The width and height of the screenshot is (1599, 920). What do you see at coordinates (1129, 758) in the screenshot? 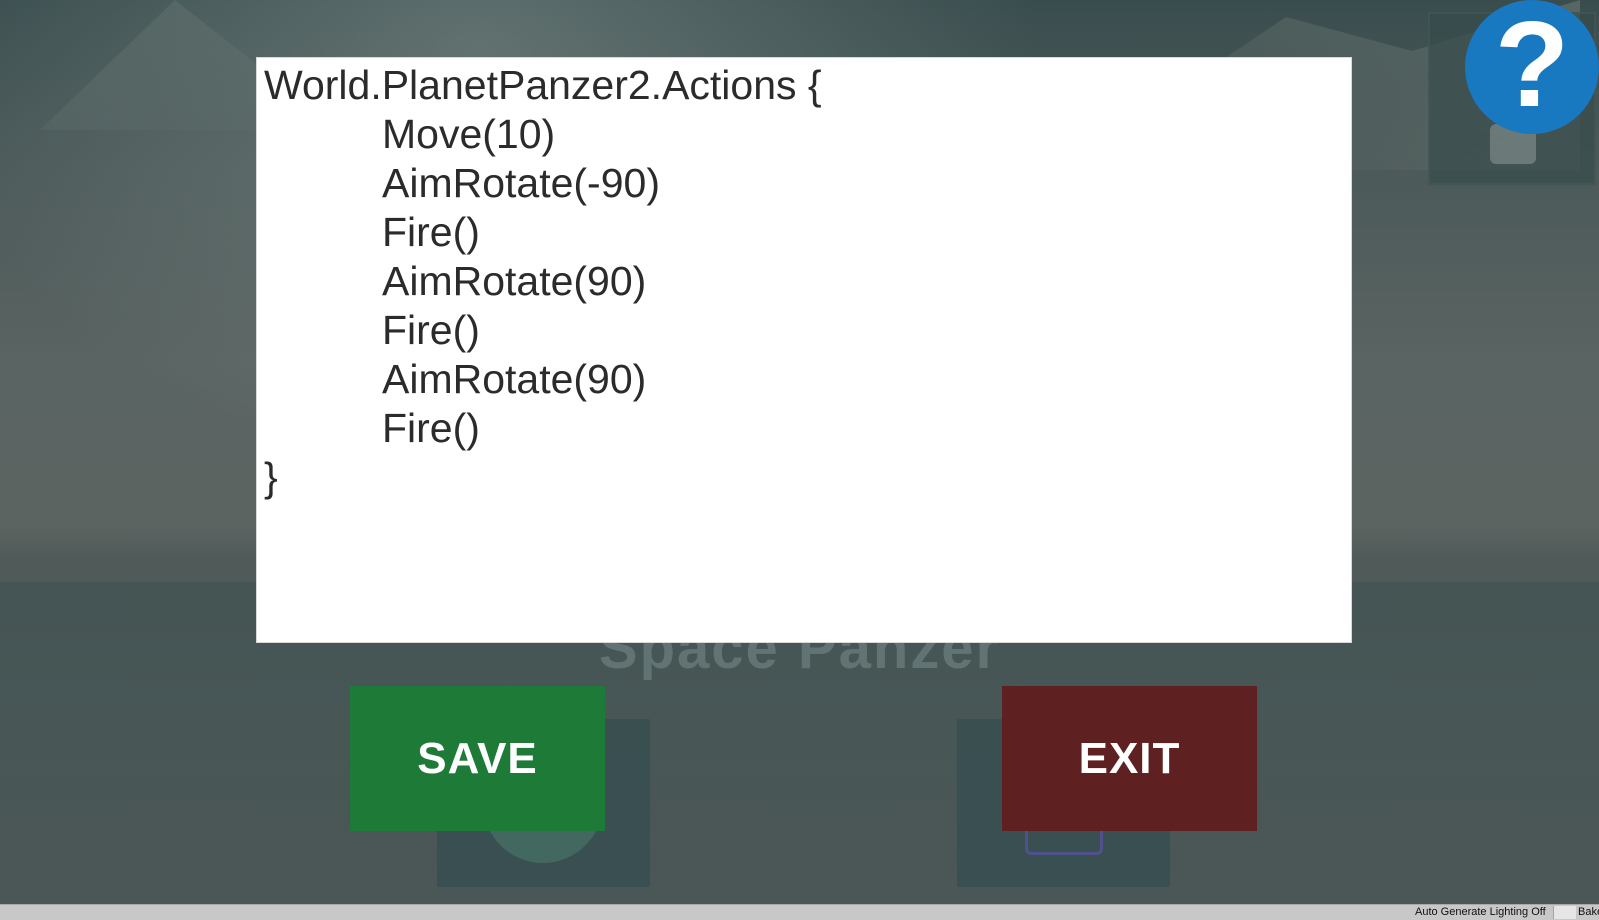
I see `exit-button: EXIT` at bounding box center [1129, 758].